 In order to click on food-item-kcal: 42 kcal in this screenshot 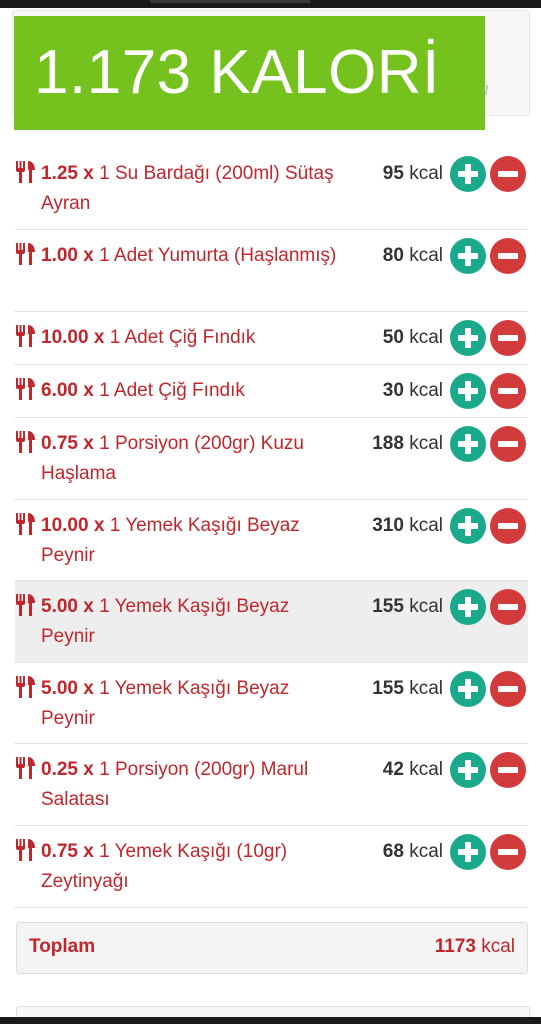, I will do `click(413, 770)`.